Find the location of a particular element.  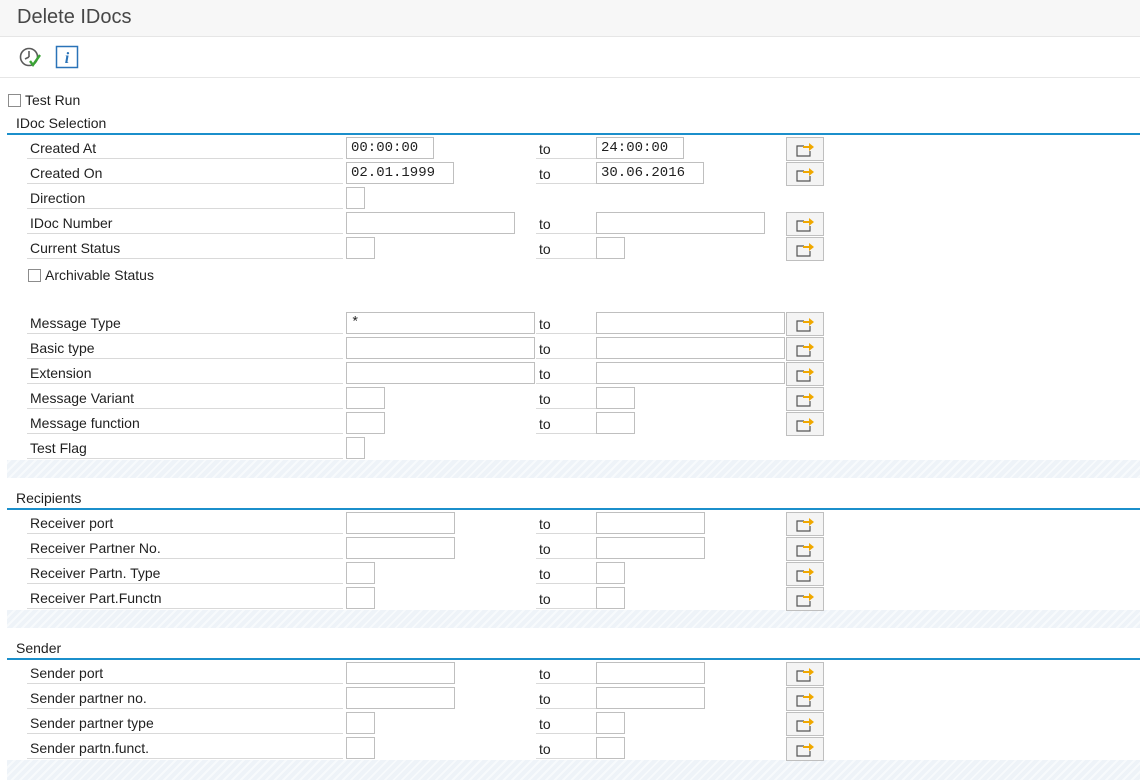

sender-partner-type-to-label: to is located at coordinates (566, 723).